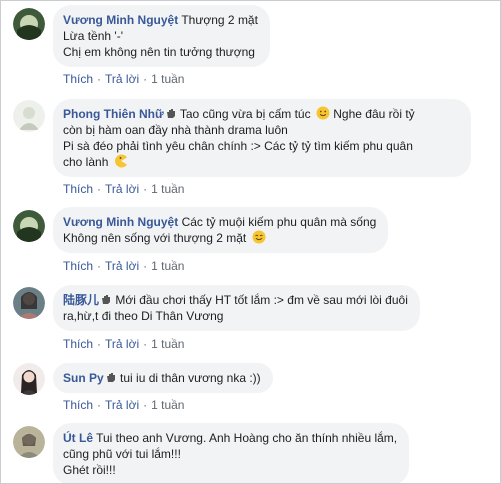 Image resolution: width=501 pixels, height=484 pixels. I want to click on comment-line: ra,hừ,t đi theo Di Thân Vương, so click(143, 316).